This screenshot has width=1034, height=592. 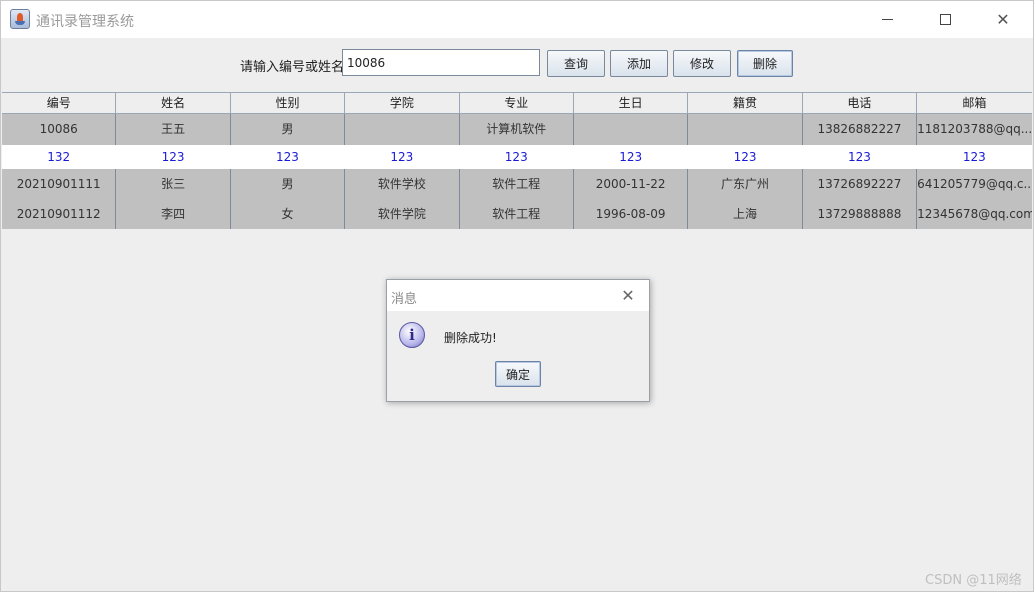 What do you see at coordinates (470, 338) in the screenshot?
I see `dialog-message: 删除成功!` at bounding box center [470, 338].